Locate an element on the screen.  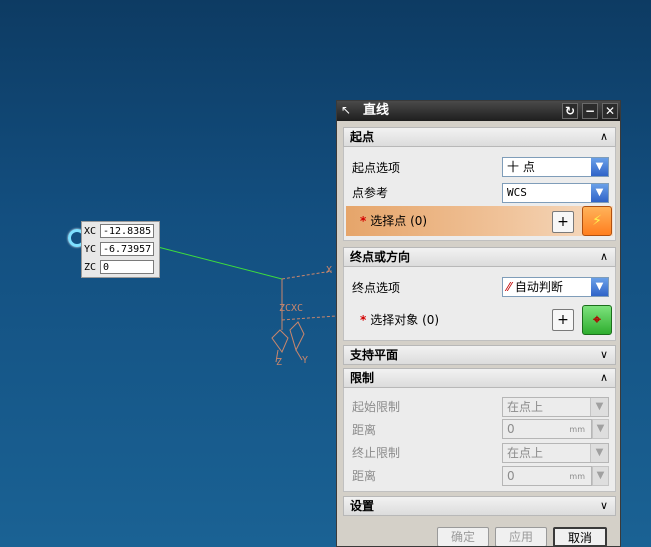
section-end-title: 终点或方向 is located at coordinates (380, 257).